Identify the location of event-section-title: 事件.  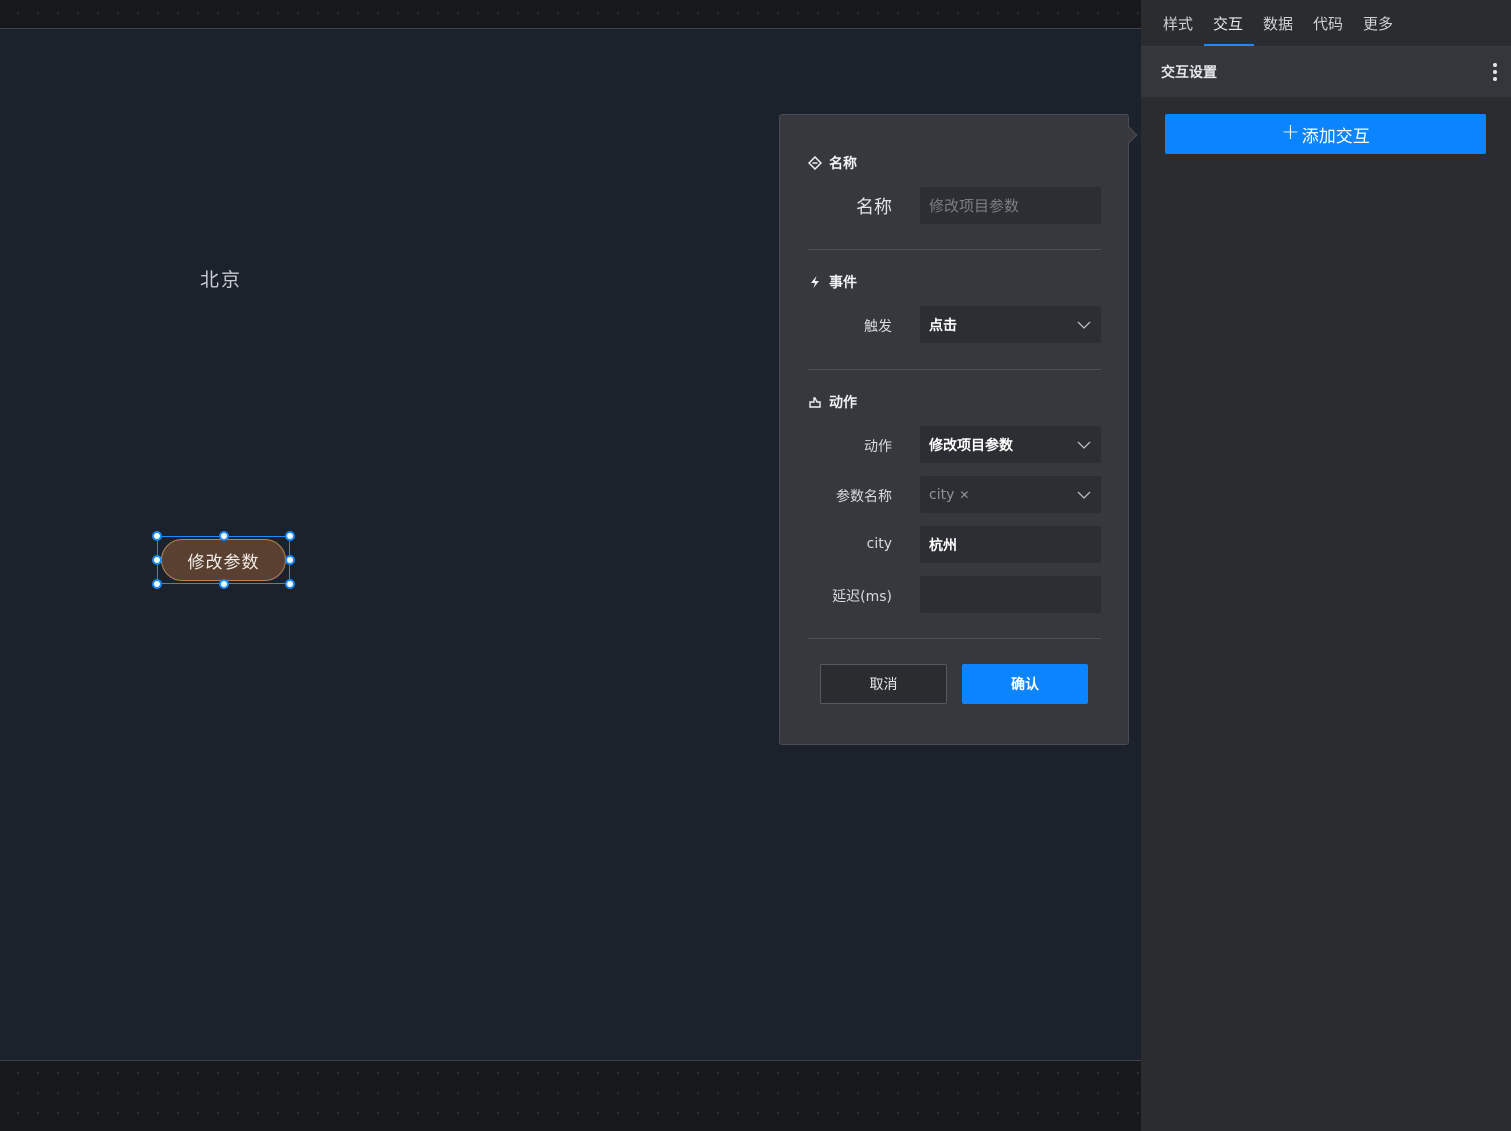
(843, 283).